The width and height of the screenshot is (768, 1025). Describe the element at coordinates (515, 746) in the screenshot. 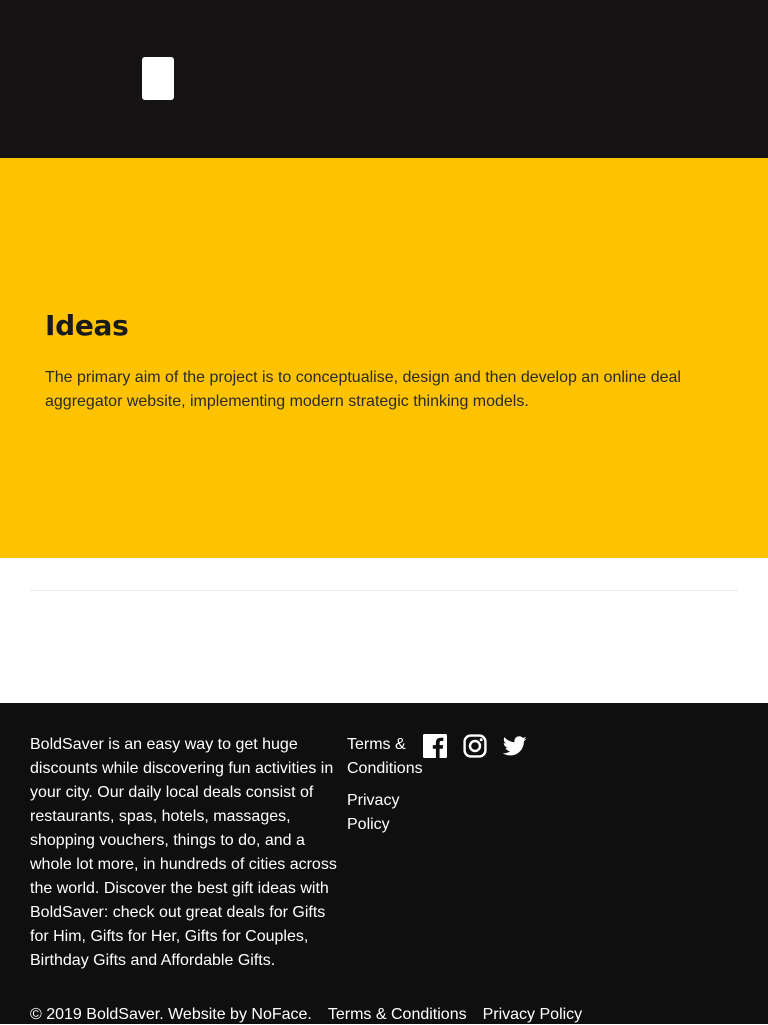

I see `twitter-icon` at that location.